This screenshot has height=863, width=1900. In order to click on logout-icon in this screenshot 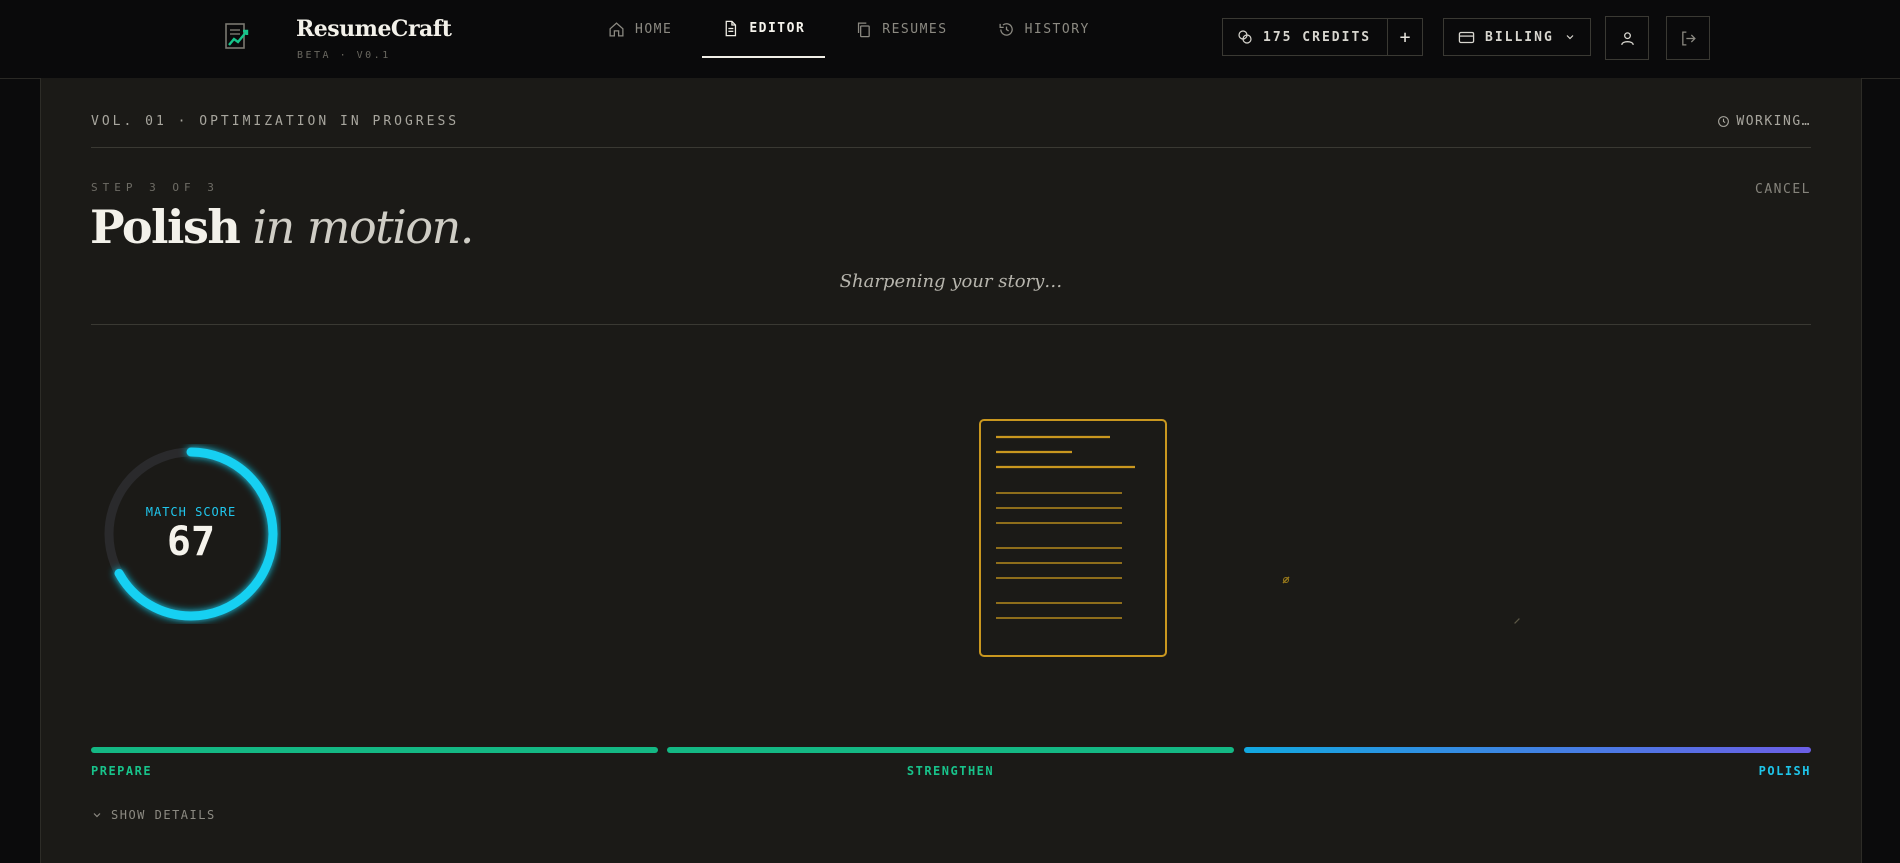, I will do `click(1688, 38)`.